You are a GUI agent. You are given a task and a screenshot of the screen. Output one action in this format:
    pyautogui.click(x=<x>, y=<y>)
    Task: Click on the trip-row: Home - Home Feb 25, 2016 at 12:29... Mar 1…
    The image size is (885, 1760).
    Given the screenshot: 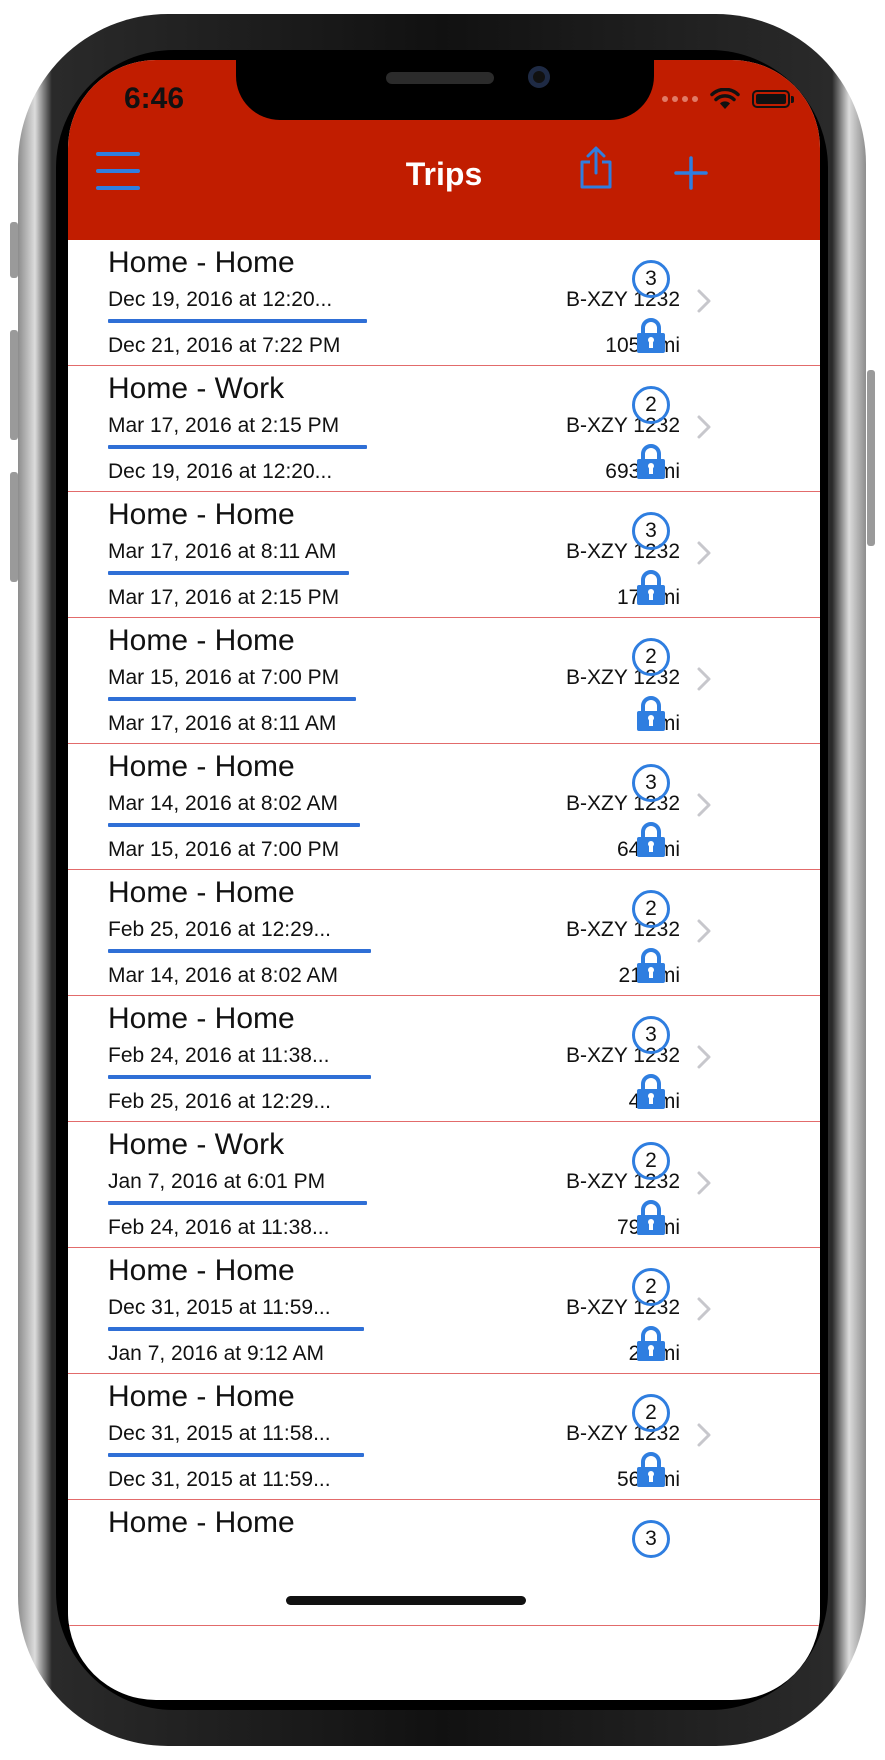 What is the action you would take?
    pyautogui.click(x=444, y=933)
    